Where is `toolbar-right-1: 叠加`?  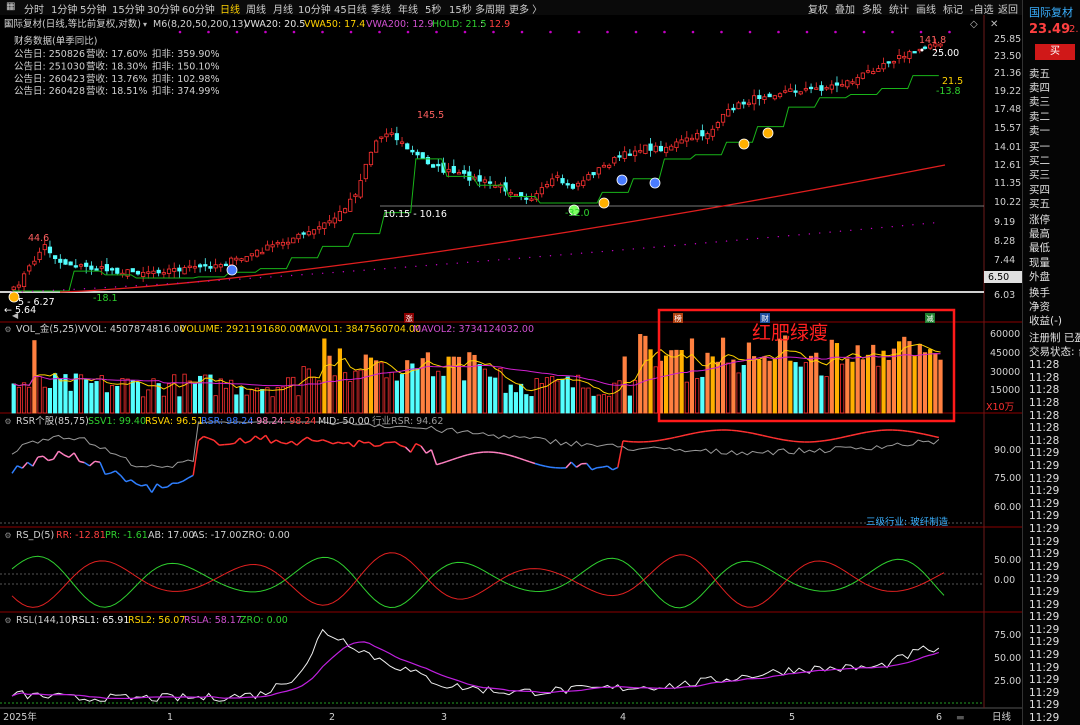 toolbar-right-1: 叠加 is located at coordinates (845, 8).